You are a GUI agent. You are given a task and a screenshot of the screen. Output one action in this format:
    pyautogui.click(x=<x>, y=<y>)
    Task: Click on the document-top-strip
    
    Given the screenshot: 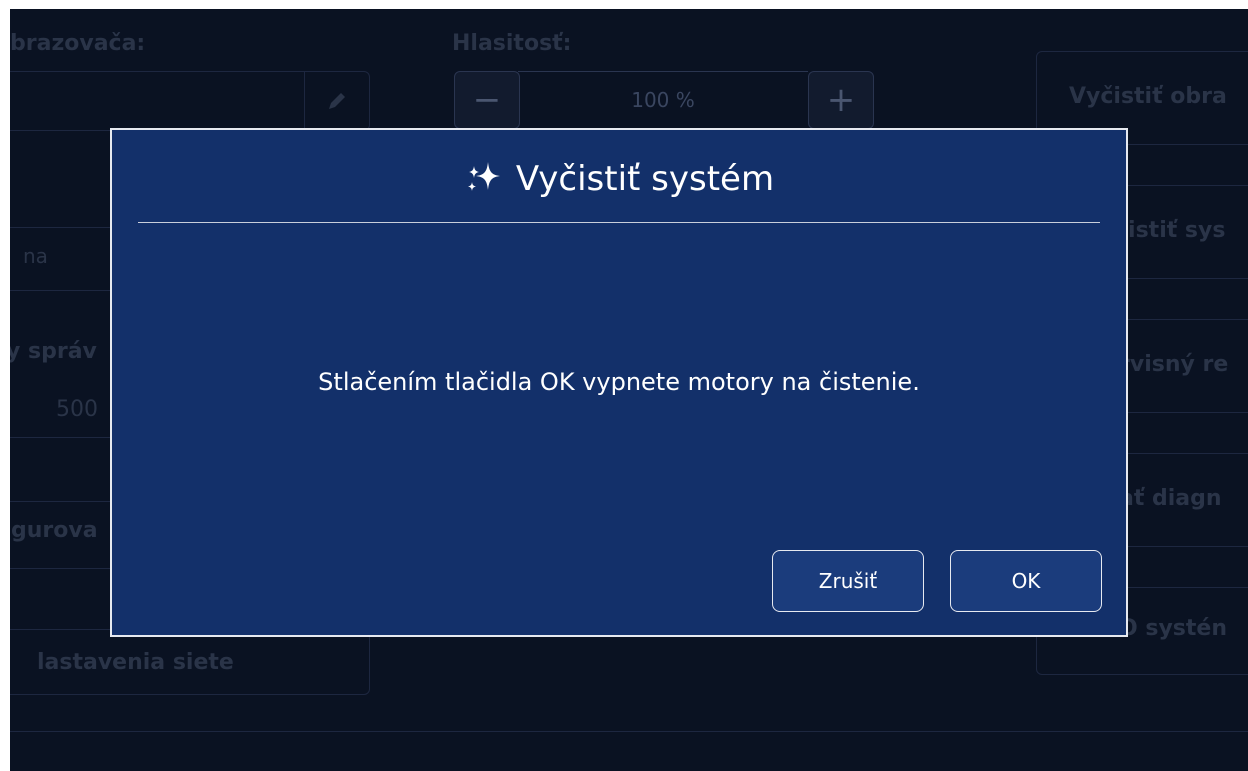 What is the action you would take?
    pyautogui.click(x=624, y=4)
    